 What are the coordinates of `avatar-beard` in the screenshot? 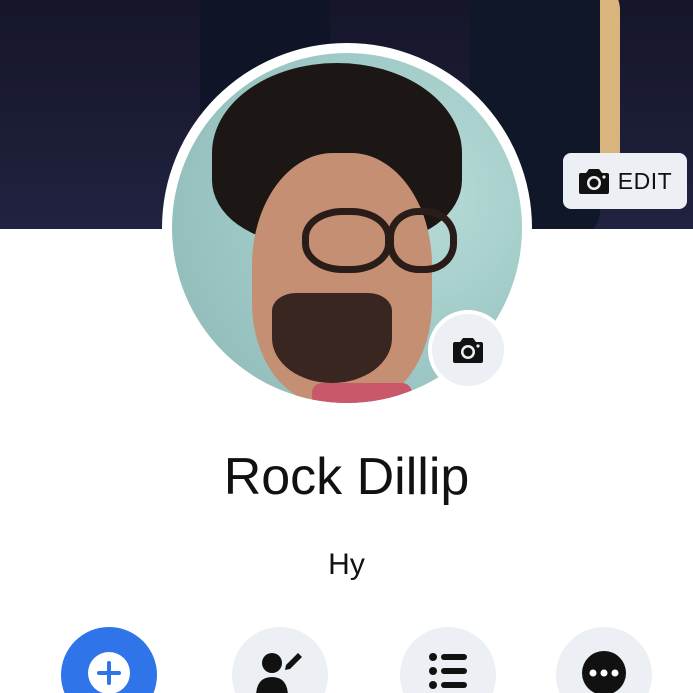 It's located at (332, 338).